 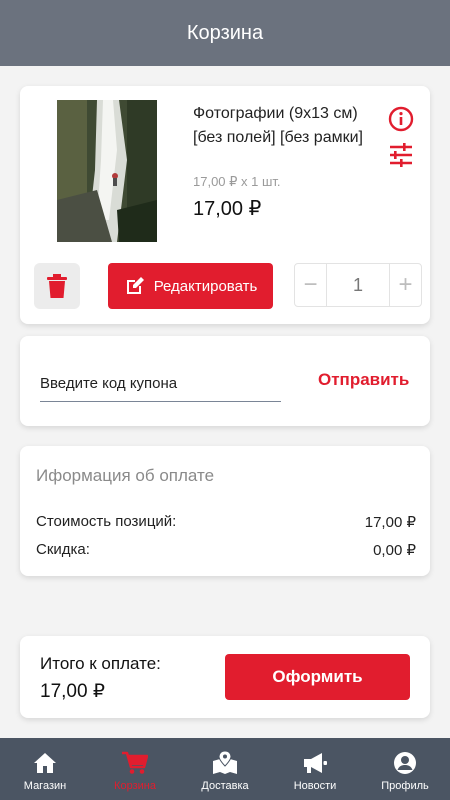 I want to click on payment-row-label: Стоимость позиций:, so click(x=106, y=521).